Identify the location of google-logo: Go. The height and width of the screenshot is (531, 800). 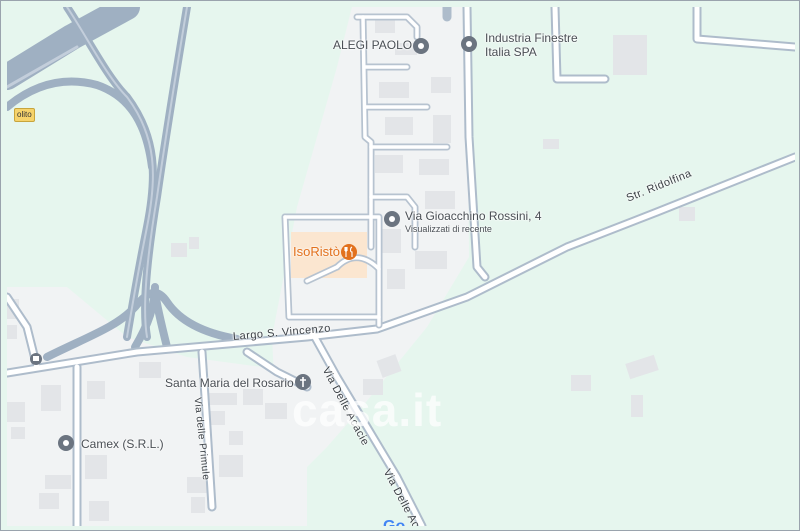
(394, 522).